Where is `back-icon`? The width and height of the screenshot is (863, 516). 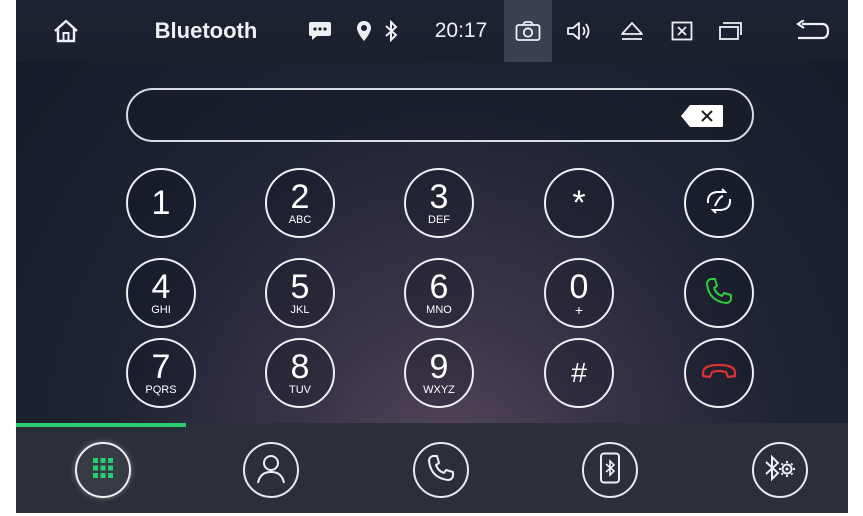
back-icon is located at coordinates (812, 31).